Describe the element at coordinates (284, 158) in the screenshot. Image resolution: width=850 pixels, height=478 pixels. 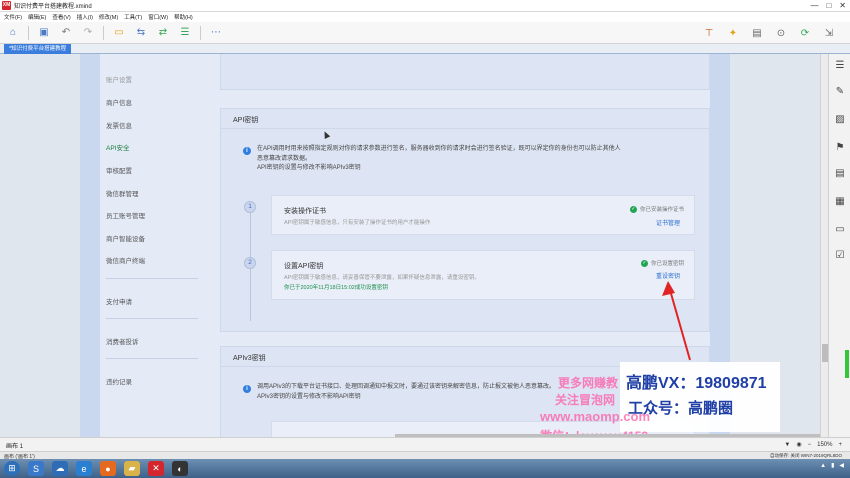
I see `api-key-info-line: 恶意篡改请求数据。` at that location.